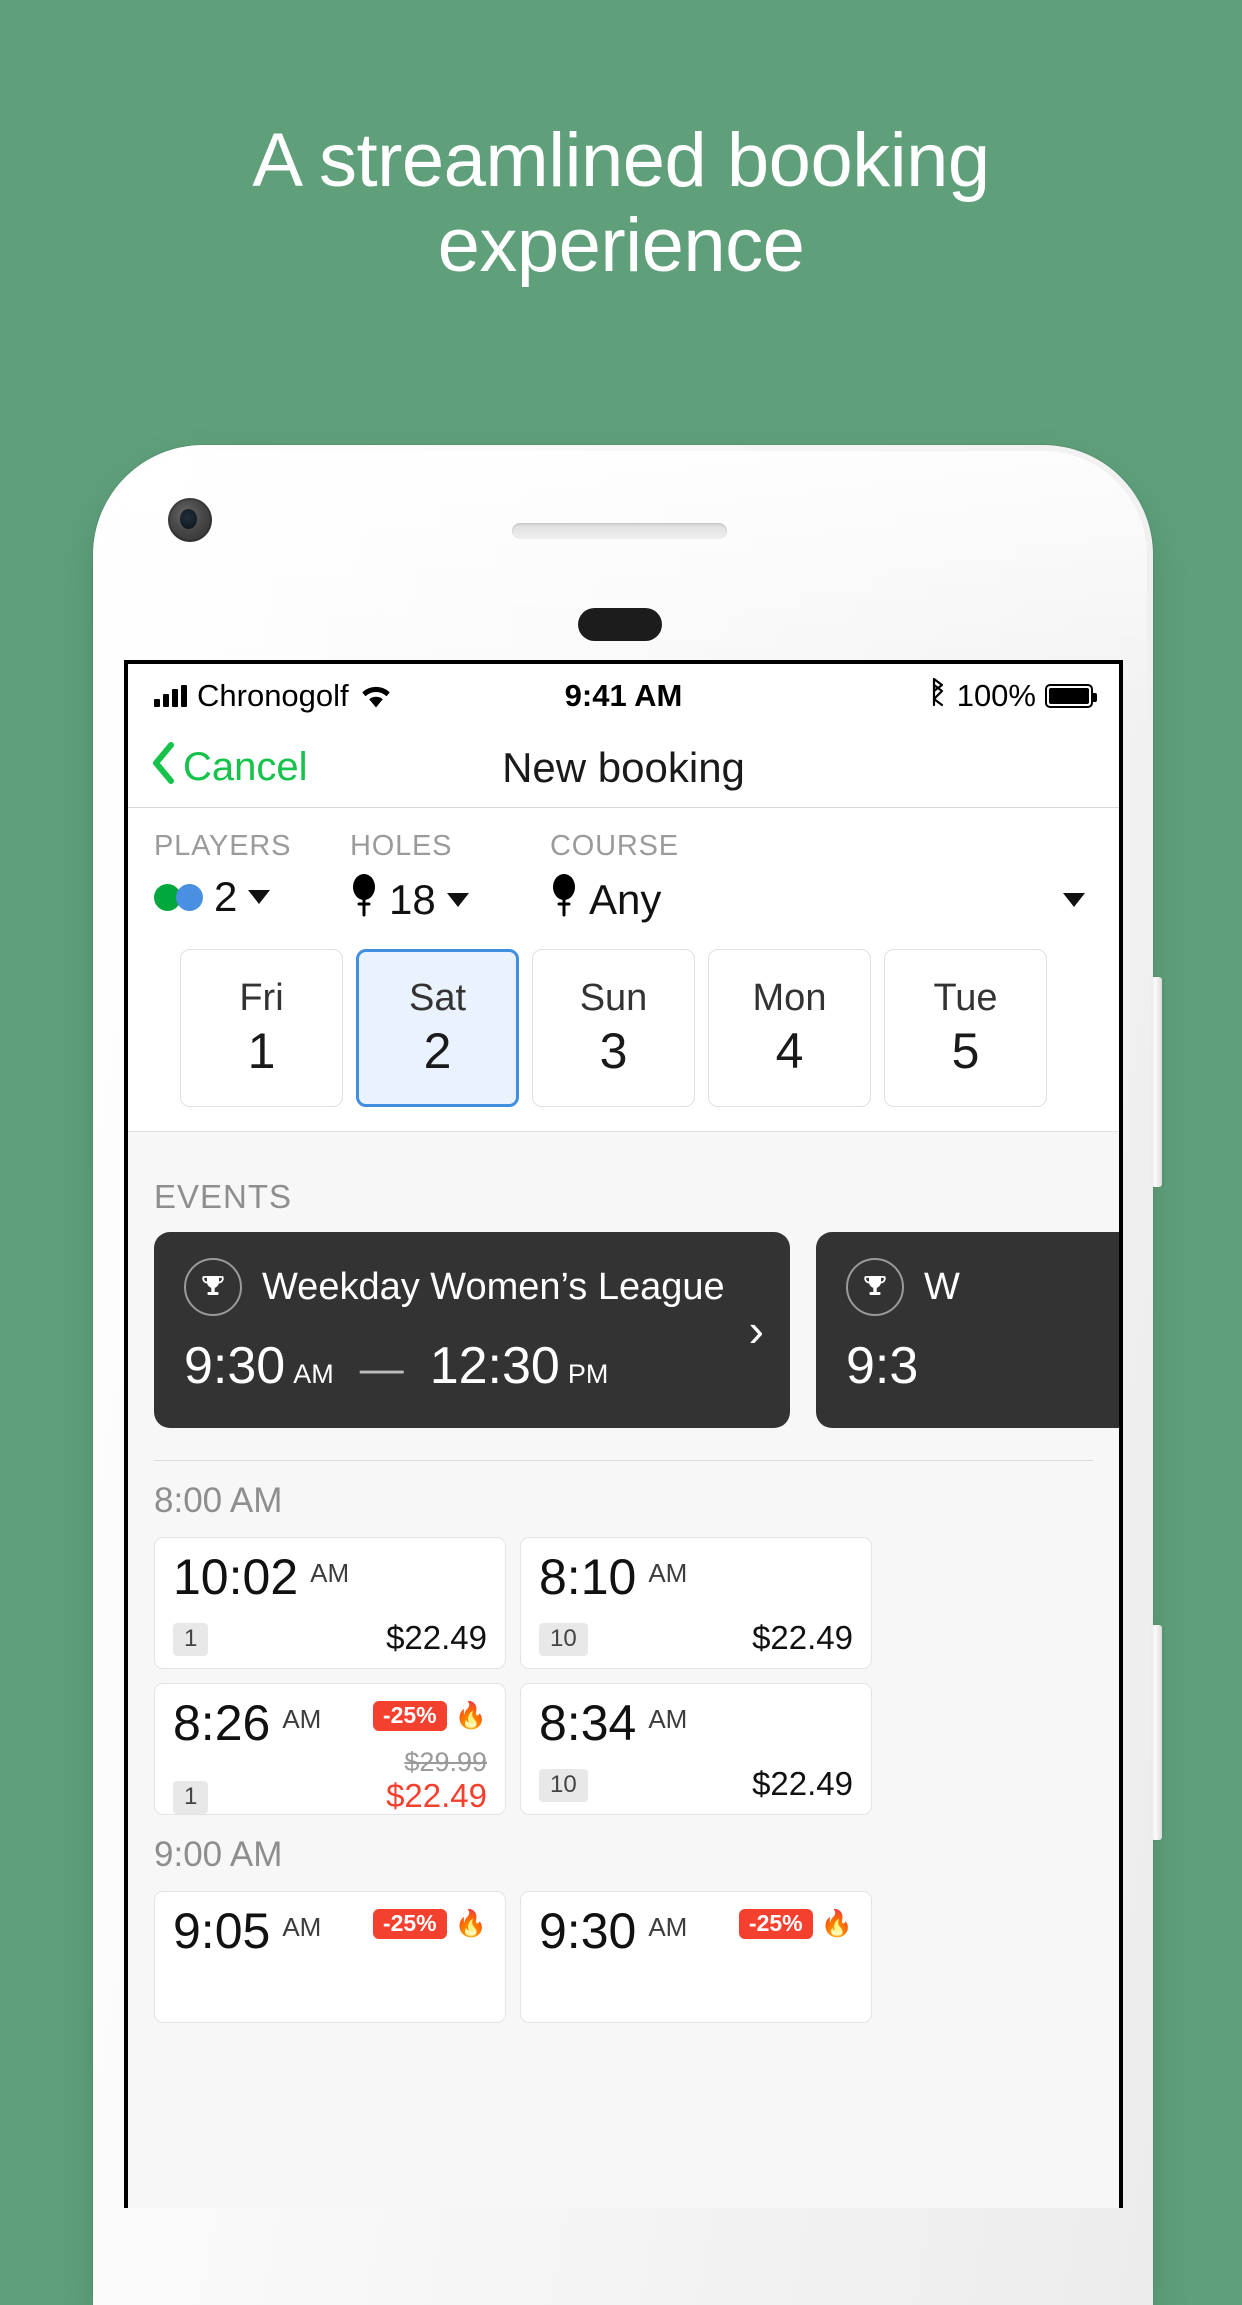  What do you see at coordinates (330, 1781) in the screenshot?
I see `tee-card-bottom: 1 $29.99 $22.49` at bounding box center [330, 1781].